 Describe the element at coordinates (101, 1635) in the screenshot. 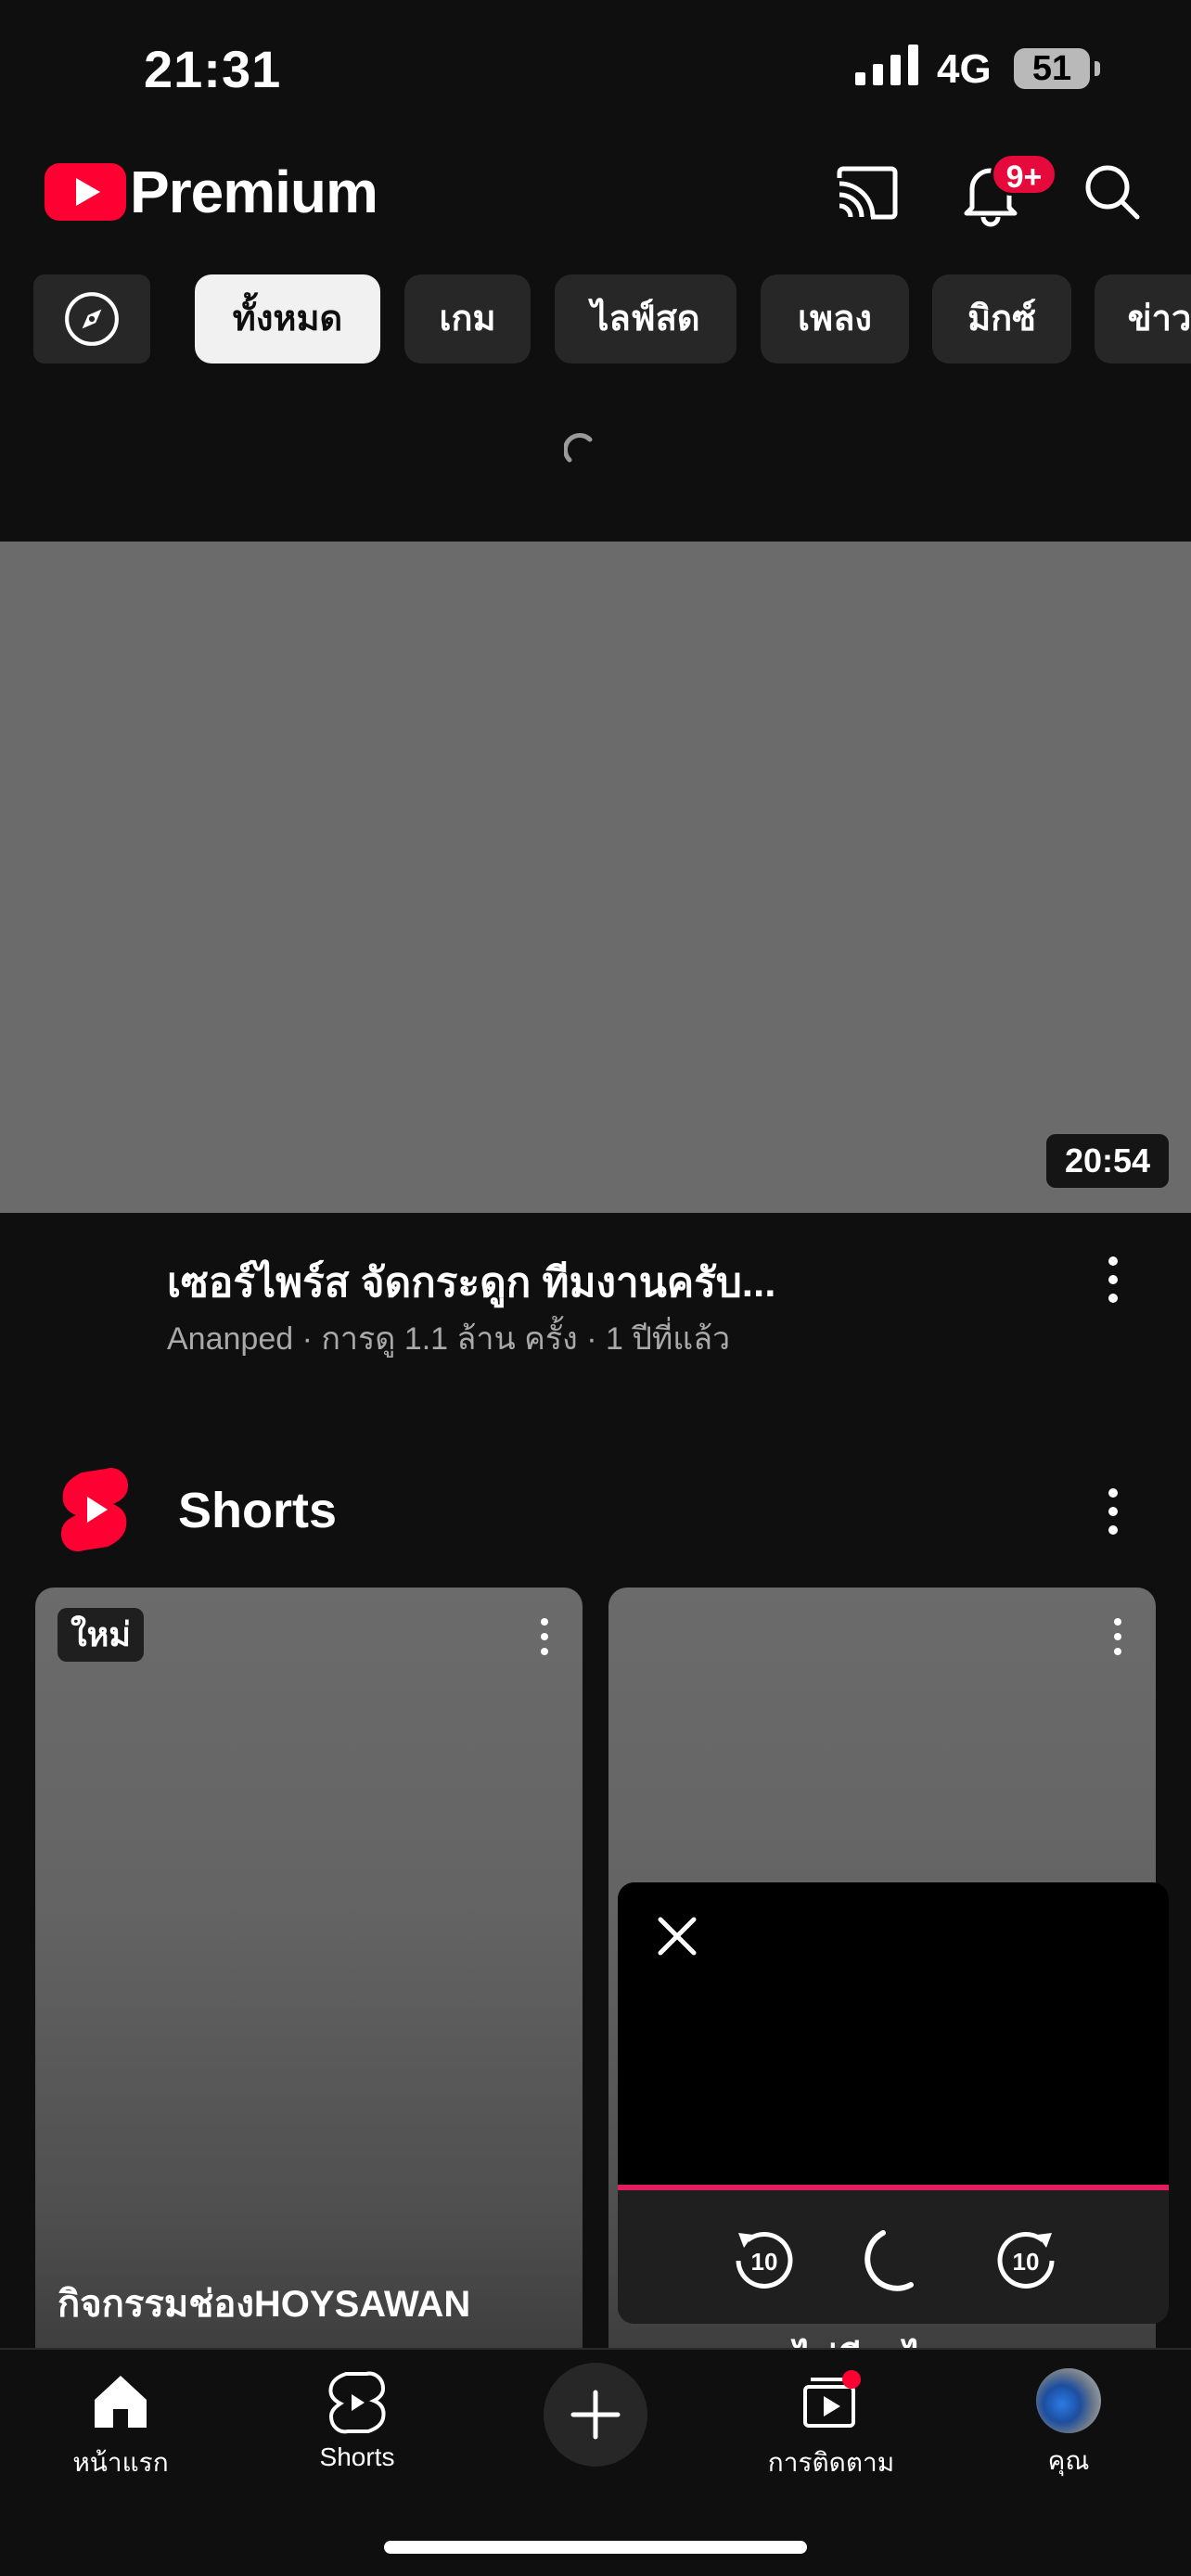

I see `new-badge: ใหม่` at that location.